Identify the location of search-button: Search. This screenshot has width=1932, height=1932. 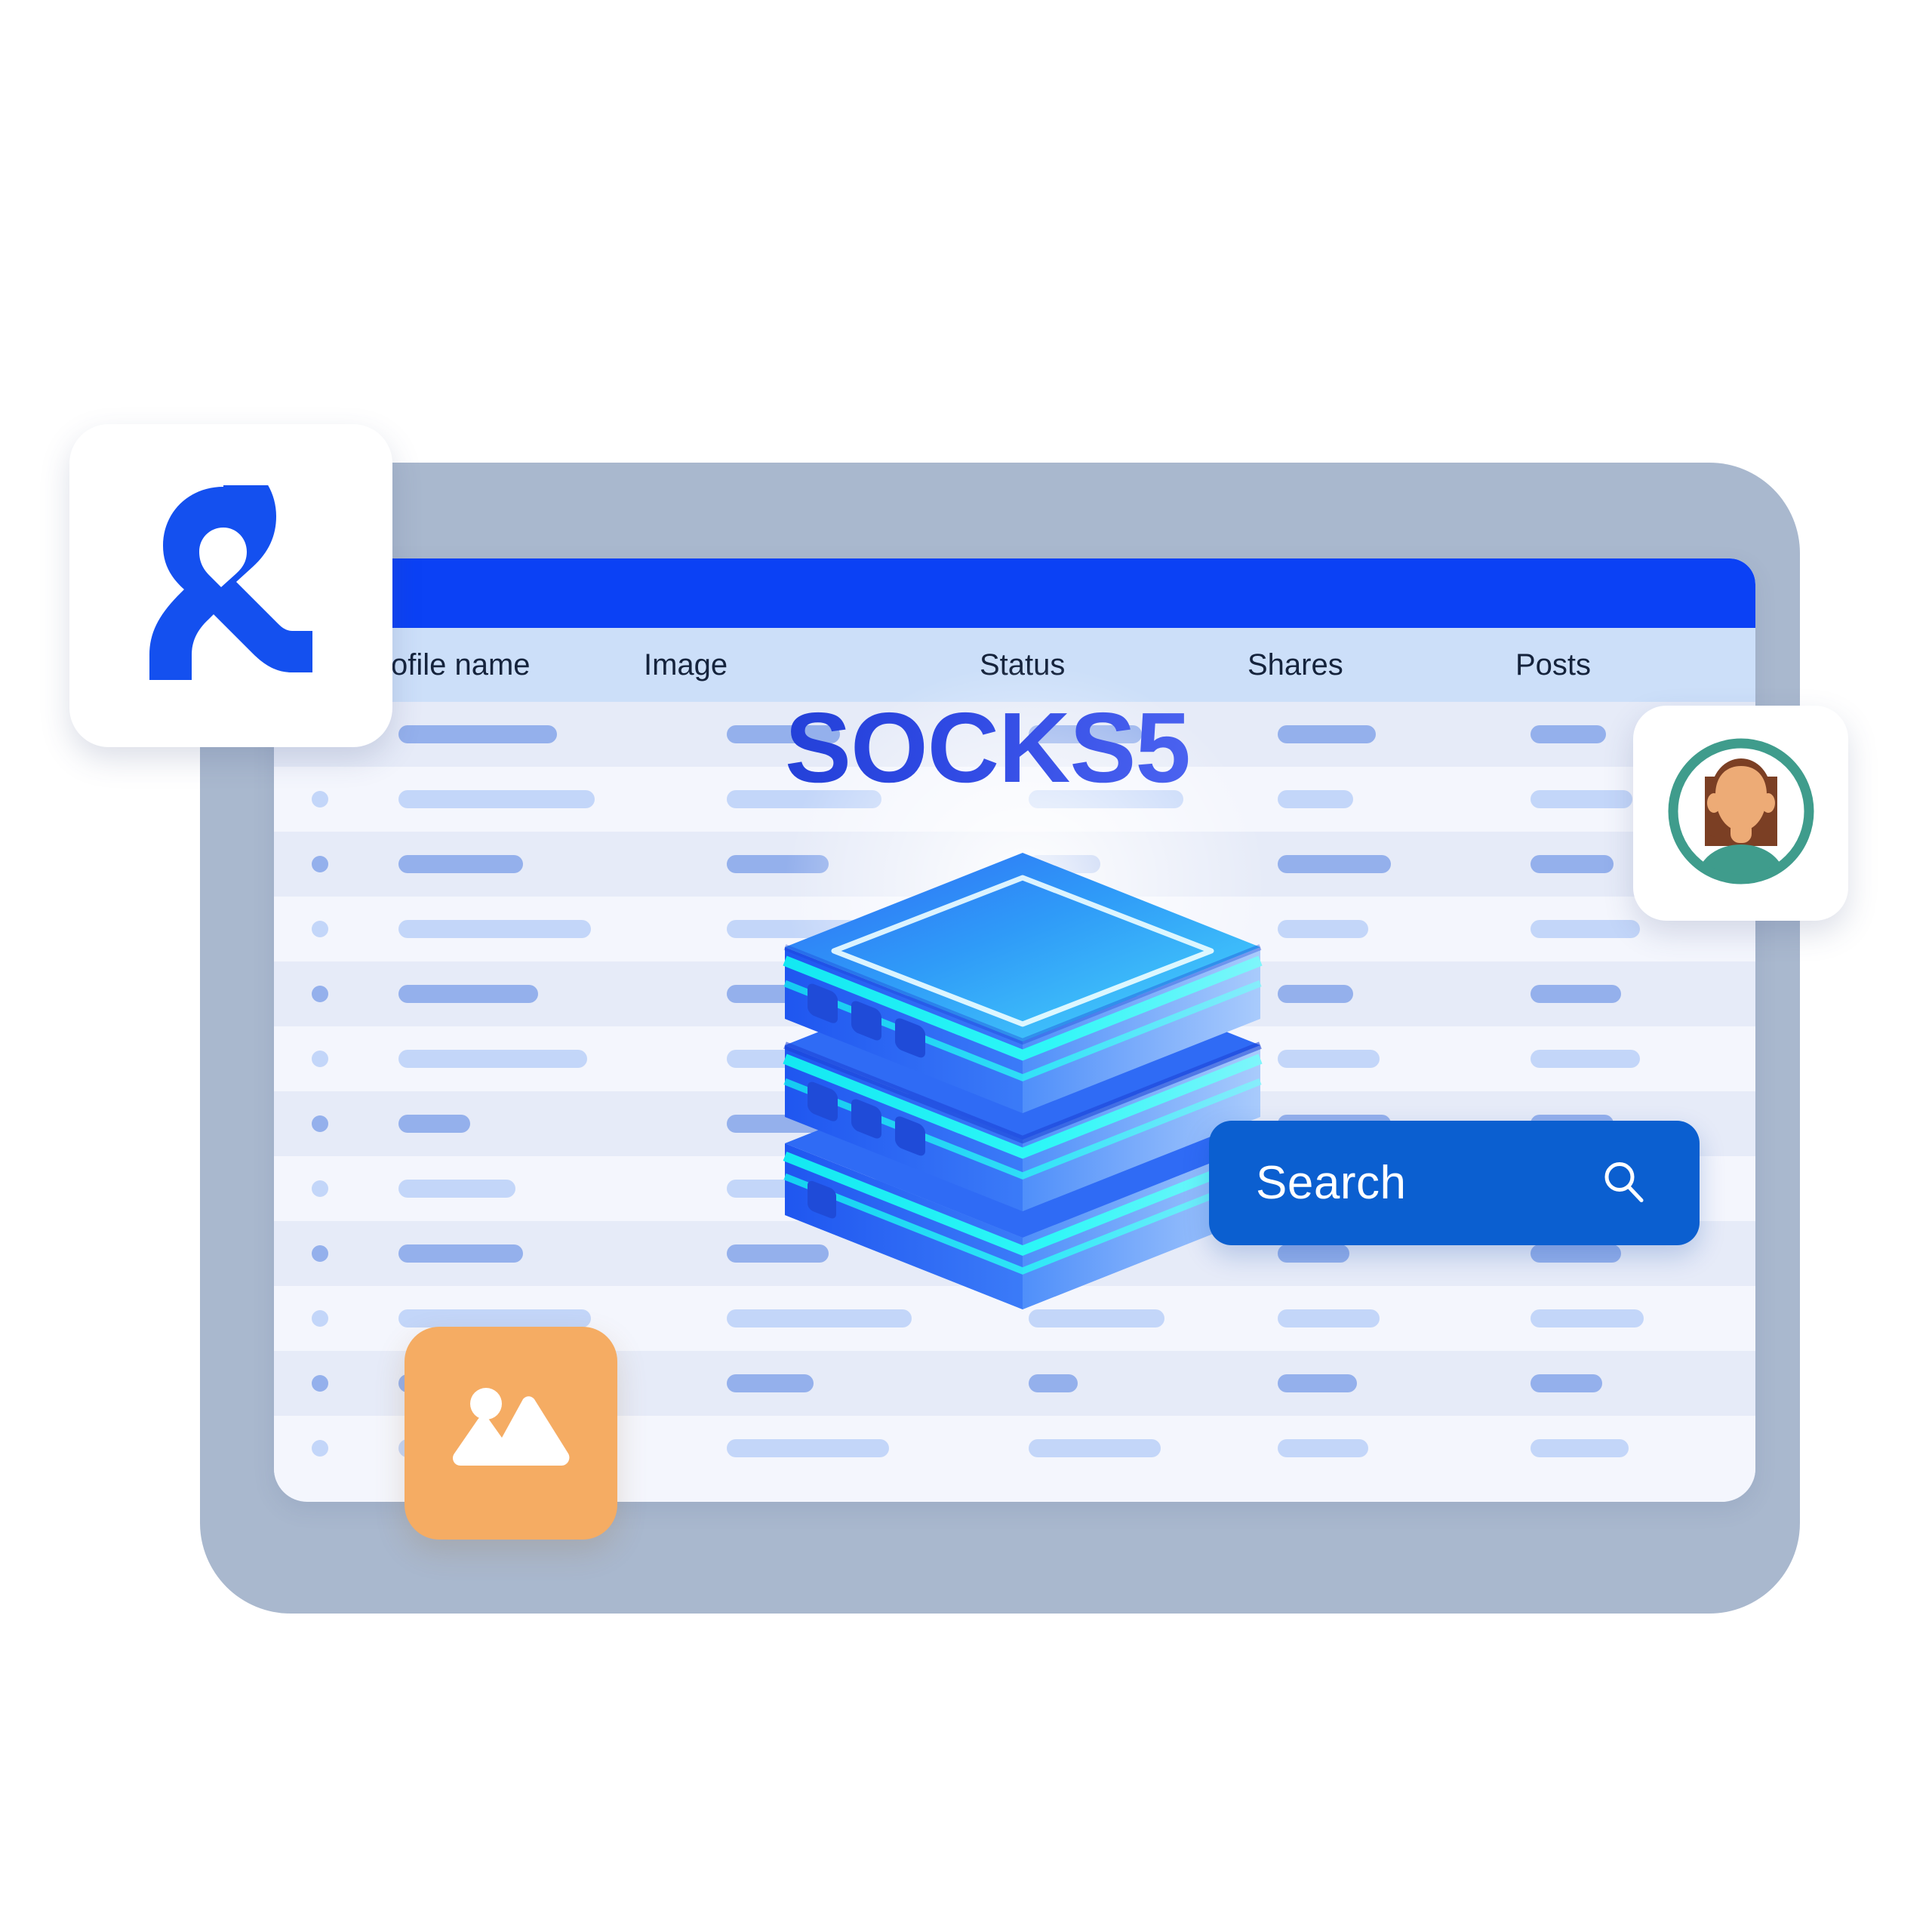
(1454, 1183).